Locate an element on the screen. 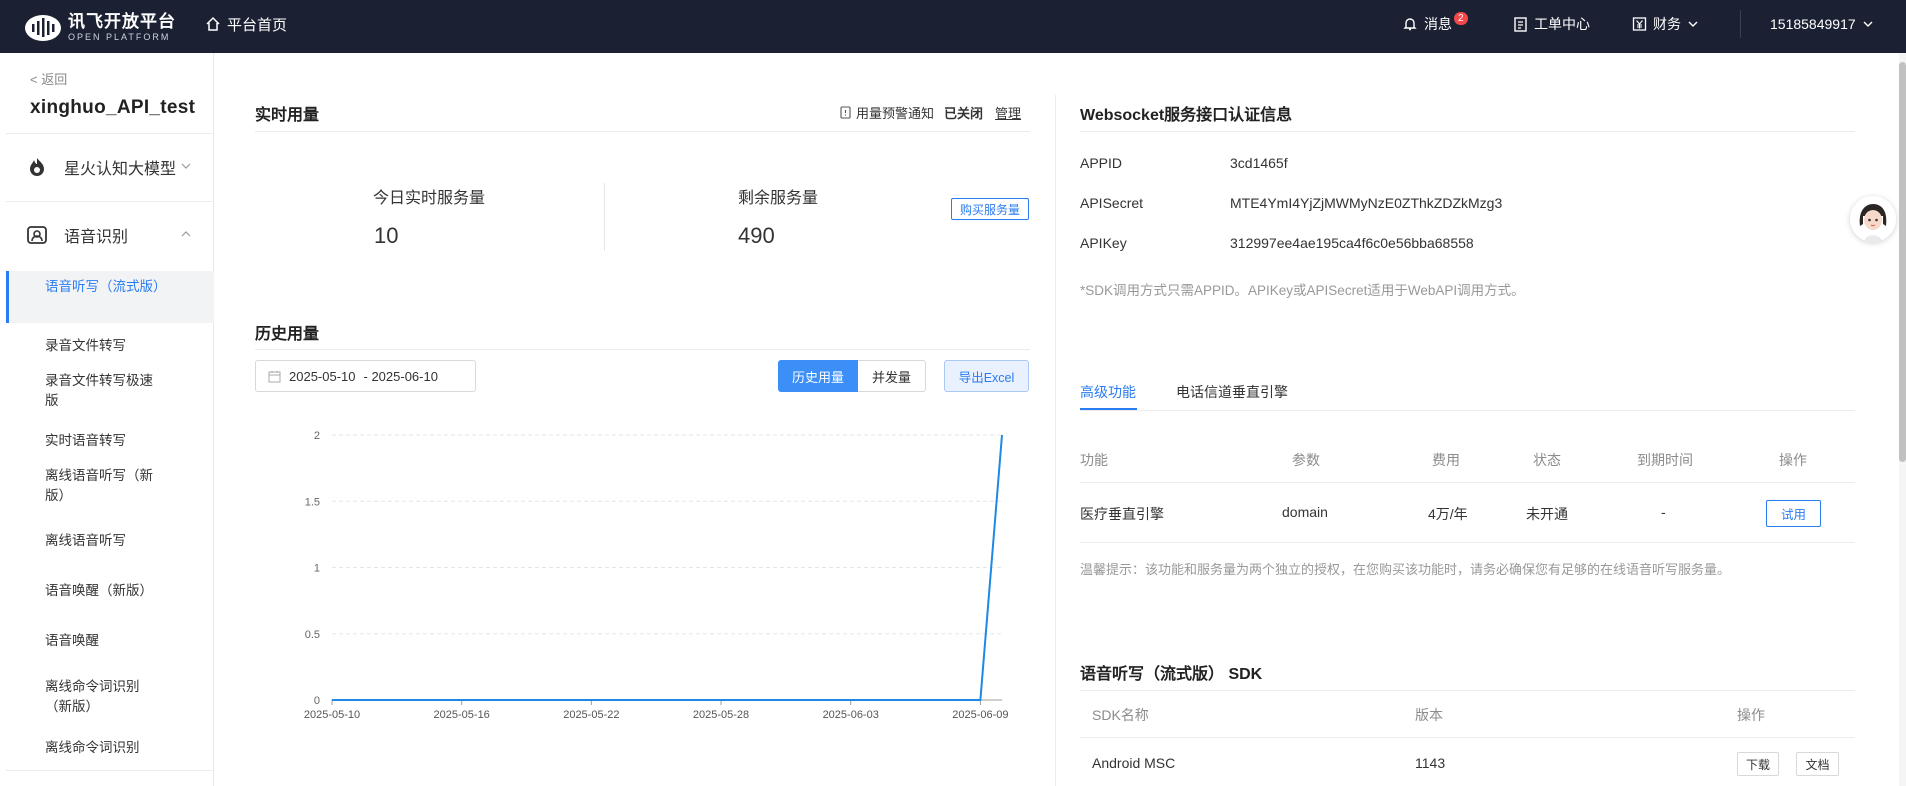 The height and width of the screenshot is (786, 1906). messages-label: 消息 is located at coordinates (1438, 24).